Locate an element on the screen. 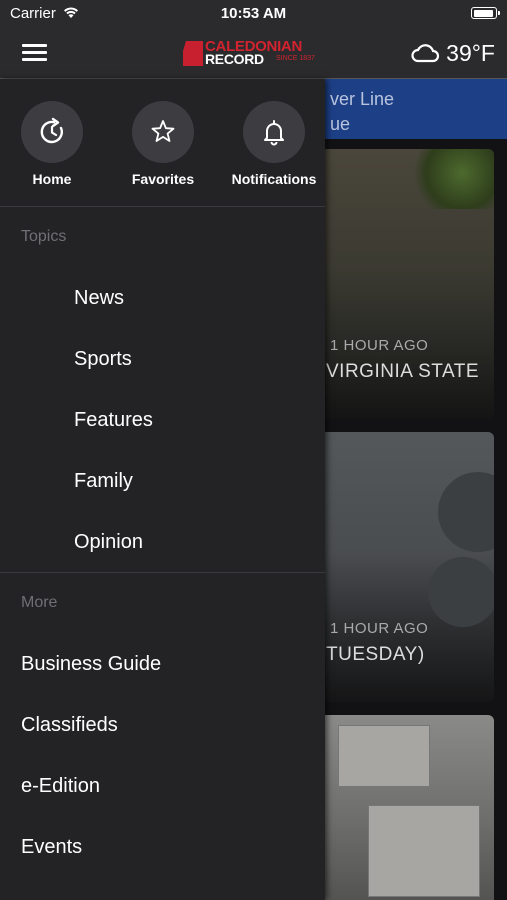 This screenshot has width=507, height=900. logo-mark is located at coordinates (193, 53).